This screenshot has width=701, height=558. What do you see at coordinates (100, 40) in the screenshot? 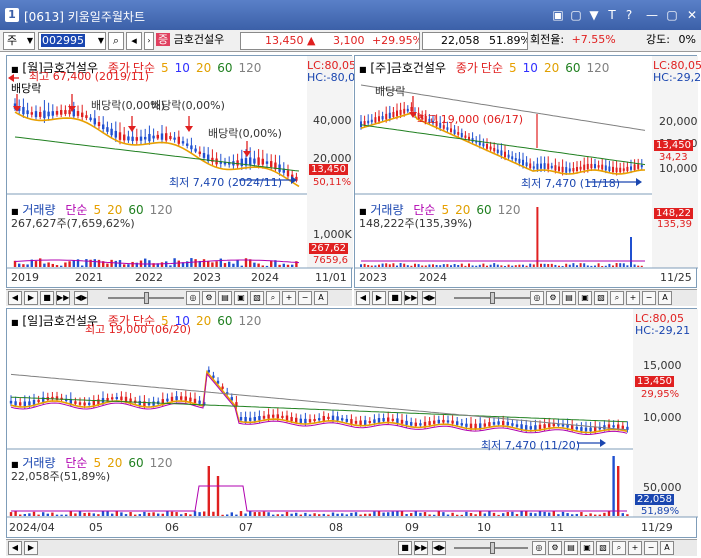
I see `chevron-down-icon: ▼` at bounding box center [100, 40].